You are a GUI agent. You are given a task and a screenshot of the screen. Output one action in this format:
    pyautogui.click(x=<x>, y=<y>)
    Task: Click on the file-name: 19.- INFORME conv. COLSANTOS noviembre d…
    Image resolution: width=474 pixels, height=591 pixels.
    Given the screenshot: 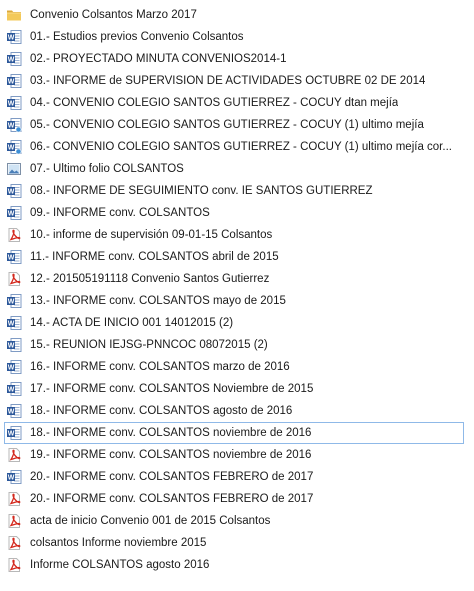 What is the action you would take?
    pyautogui.click(x=171, y=455)
    